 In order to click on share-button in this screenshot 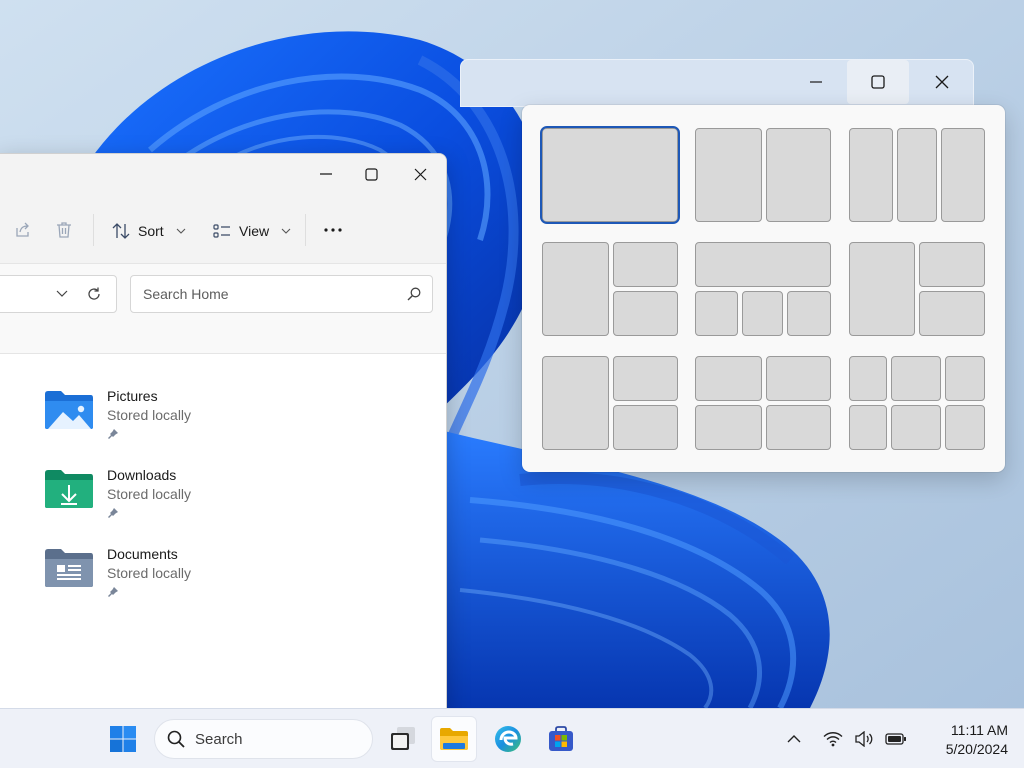, I will do `click(23, 230)`.